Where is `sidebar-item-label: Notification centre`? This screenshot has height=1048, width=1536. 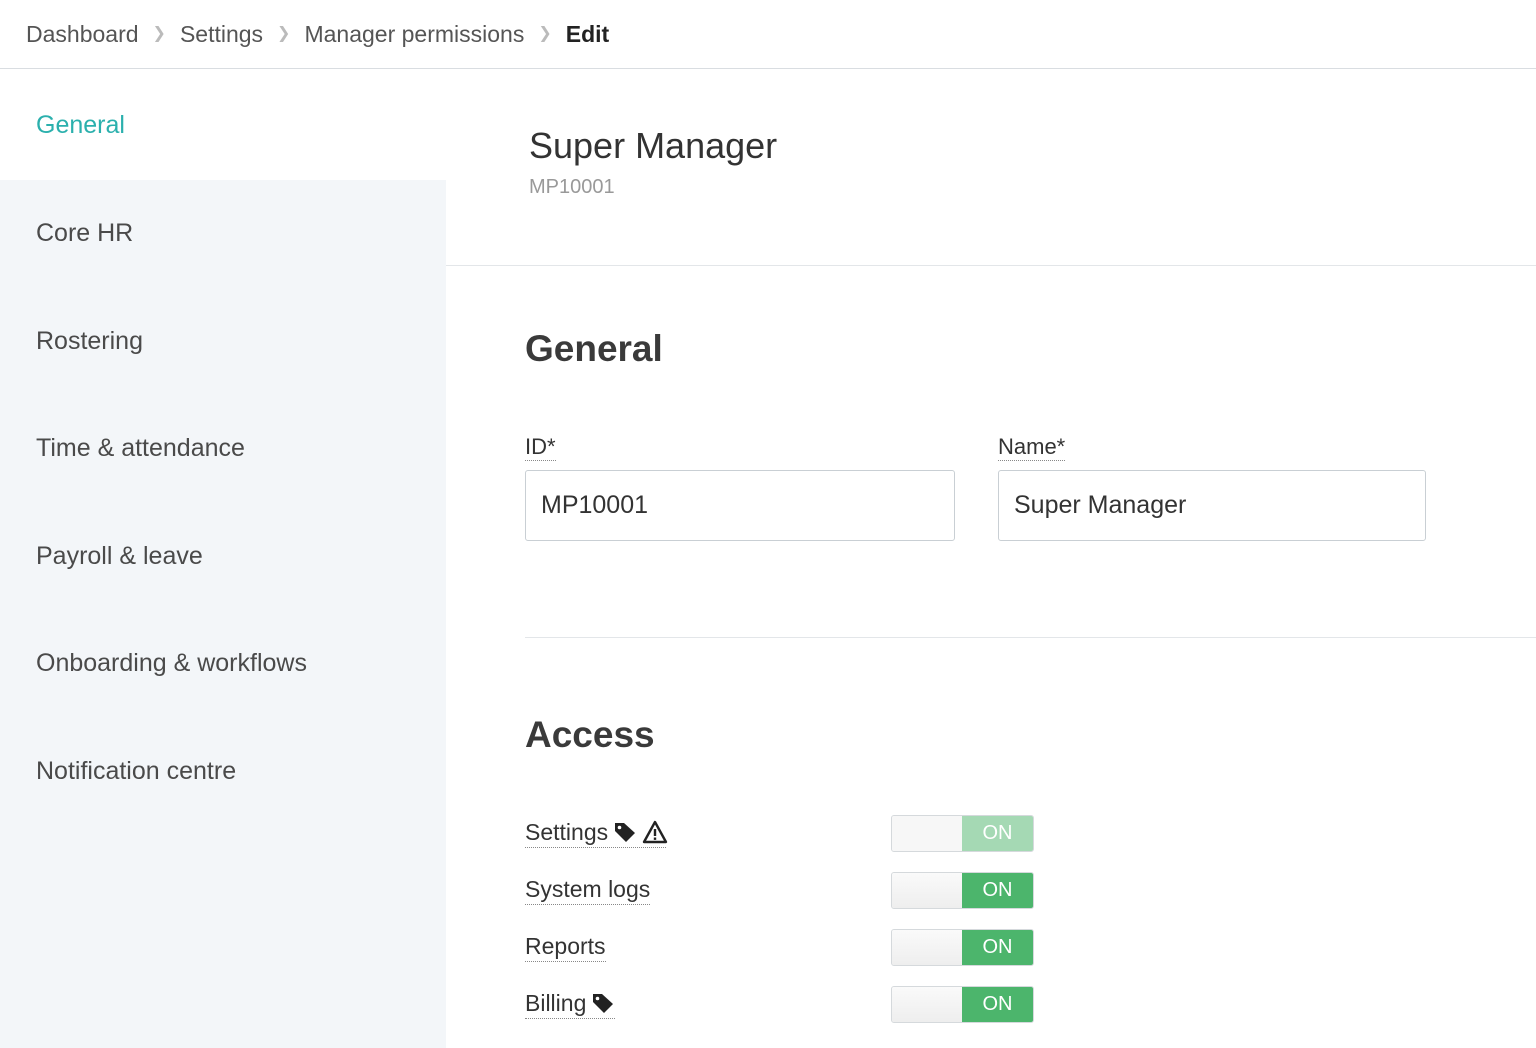
sidebar-item-label: Notification centre is located at coordinates (136, 770).